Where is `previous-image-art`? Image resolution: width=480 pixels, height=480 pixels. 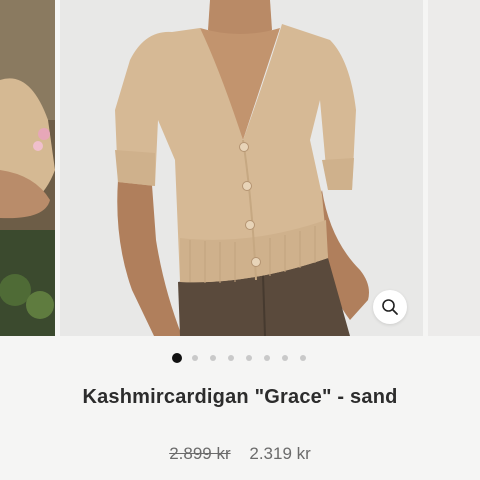 previous-image-art is located at coordinates (27, 168).